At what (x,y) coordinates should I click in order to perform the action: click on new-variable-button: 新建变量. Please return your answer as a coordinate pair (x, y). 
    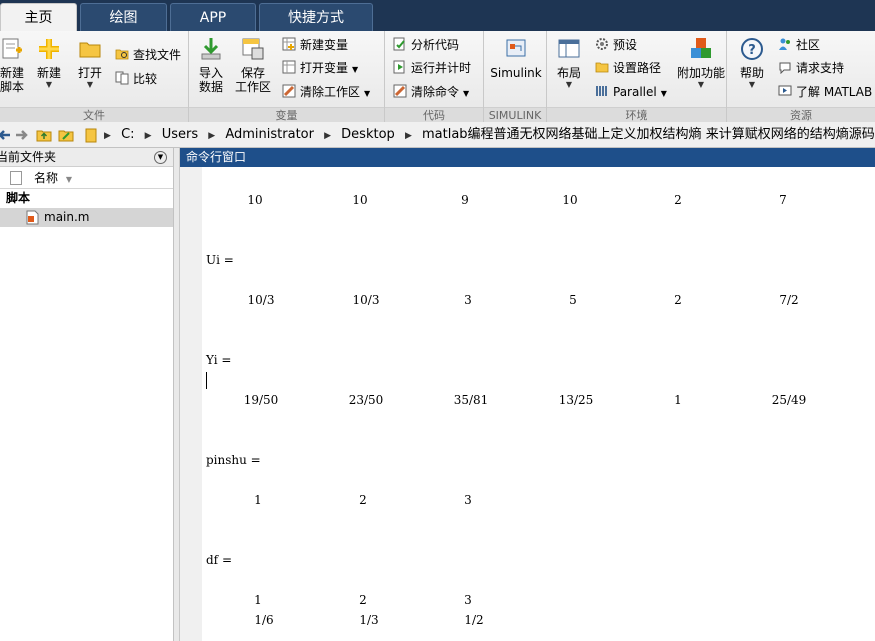
    Looking at the image, I should click on (315, 45).